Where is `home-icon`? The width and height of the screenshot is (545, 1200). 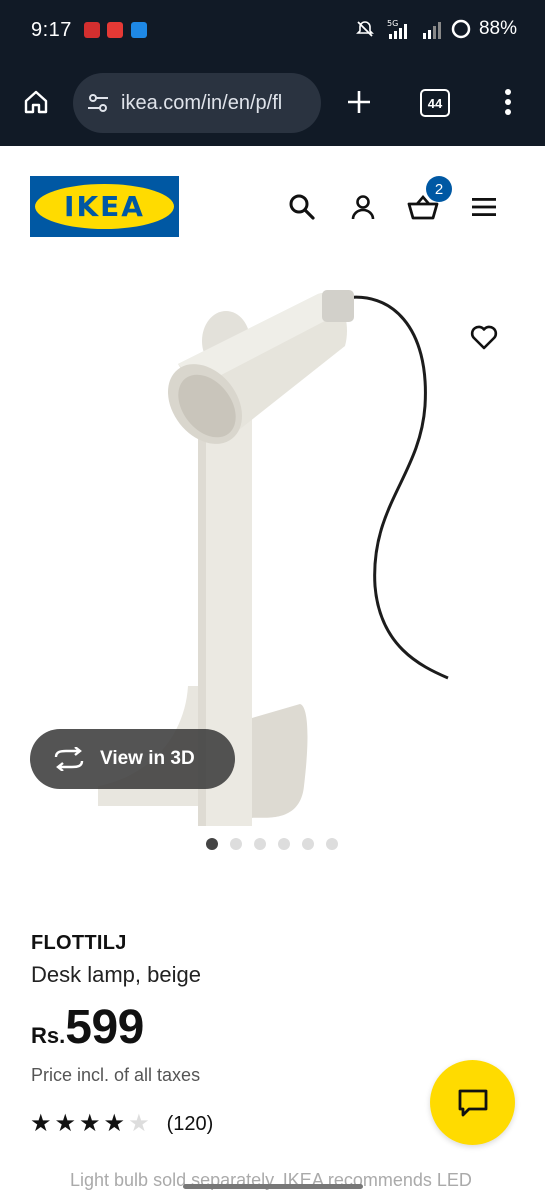 home-icon is located at coordinates (36, 102).